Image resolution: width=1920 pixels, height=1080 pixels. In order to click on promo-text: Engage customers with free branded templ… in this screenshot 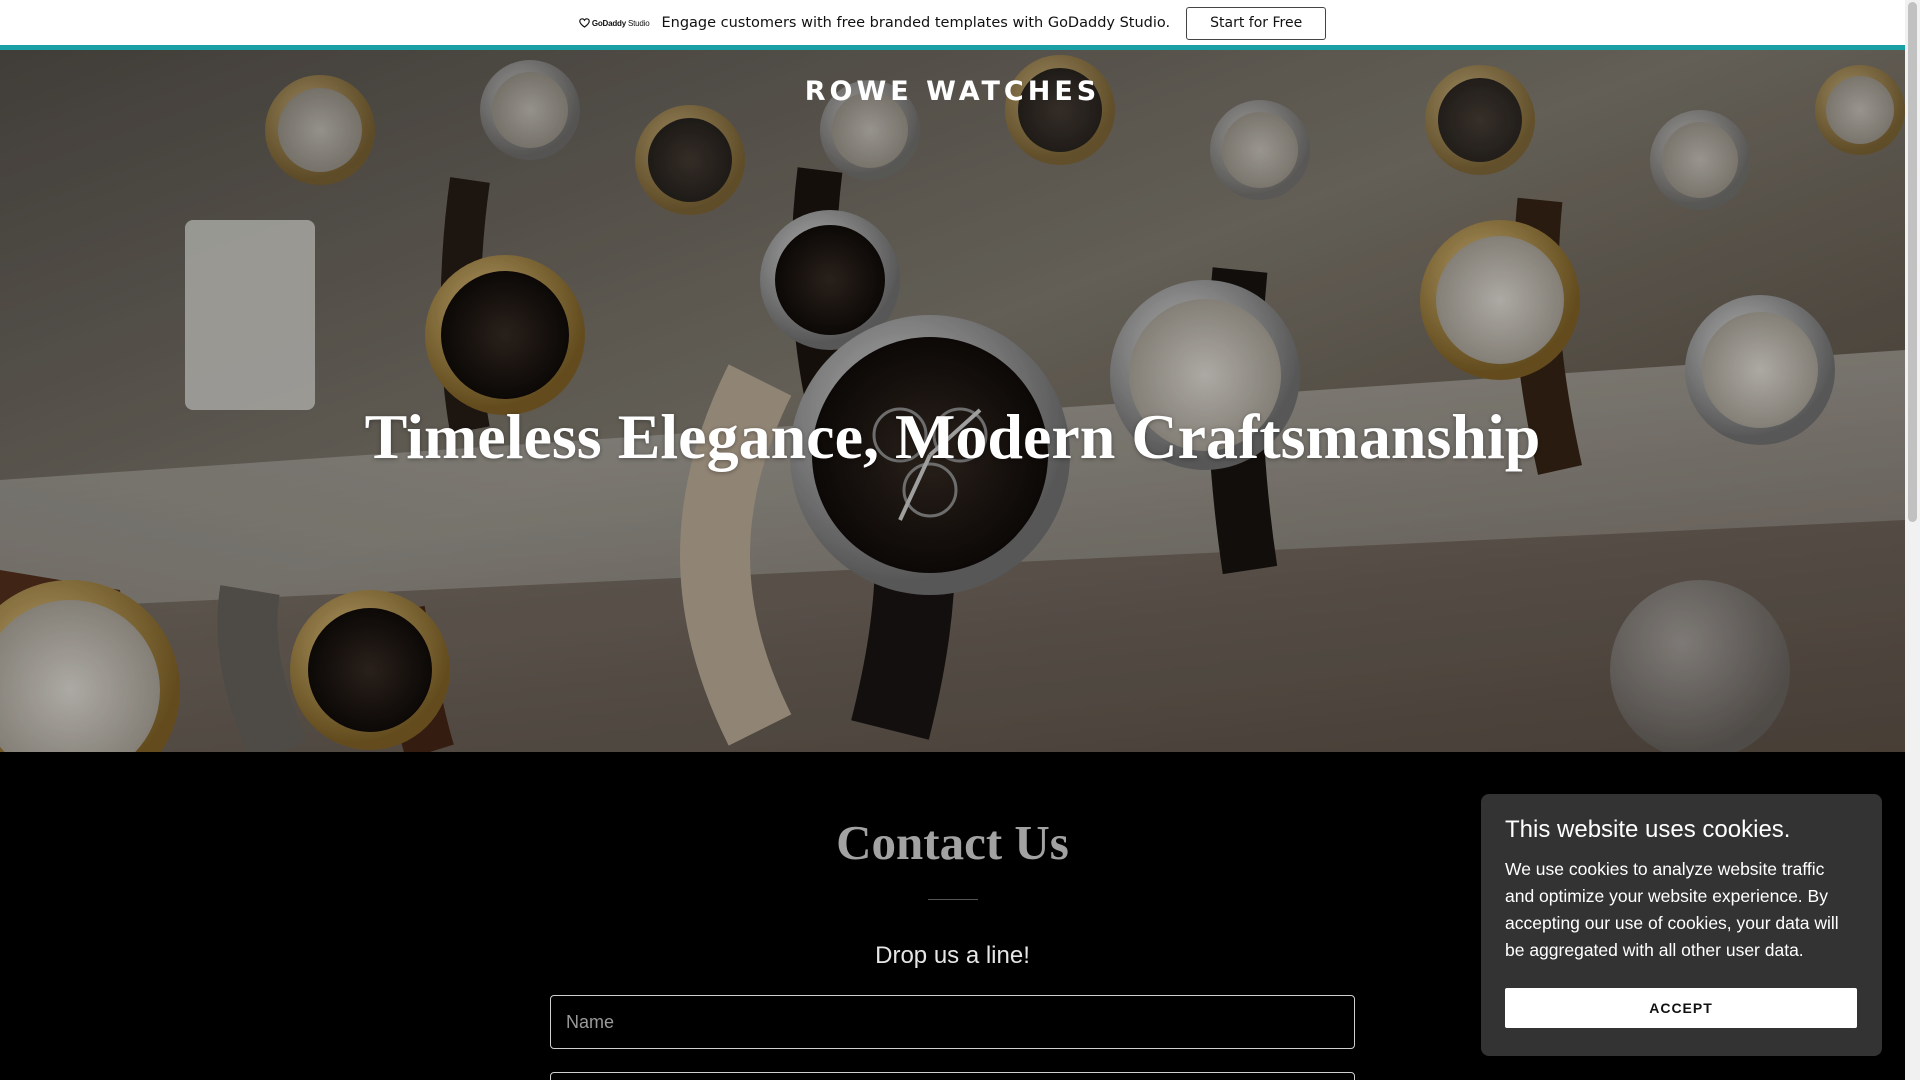, I will do `click(916, 23)`.